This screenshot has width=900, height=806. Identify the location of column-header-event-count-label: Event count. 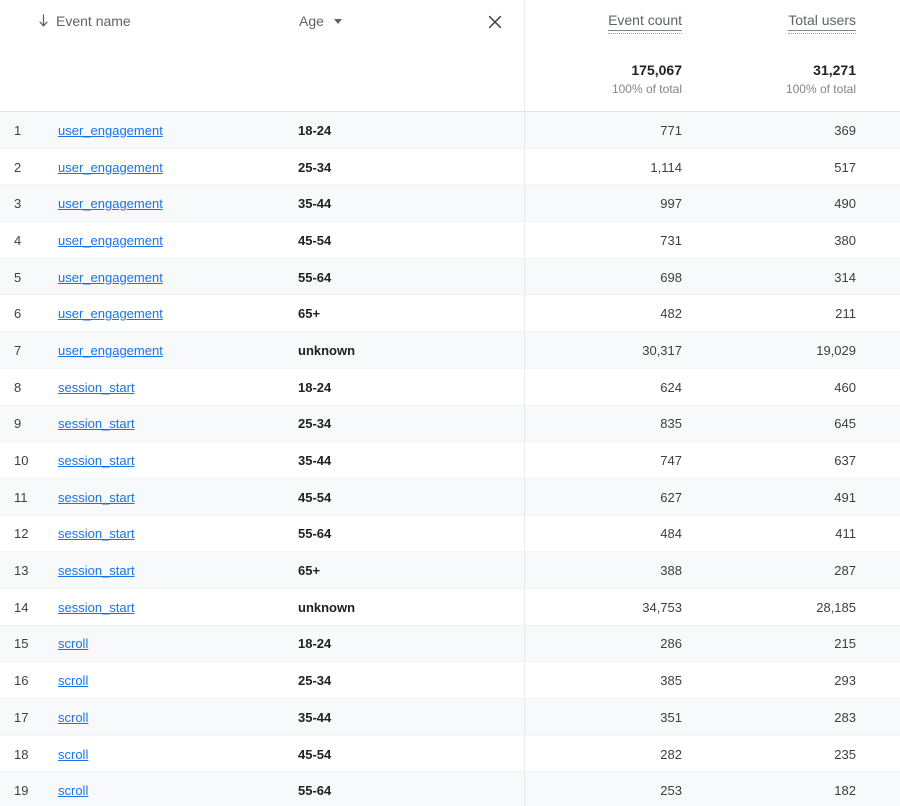
(645, 21).